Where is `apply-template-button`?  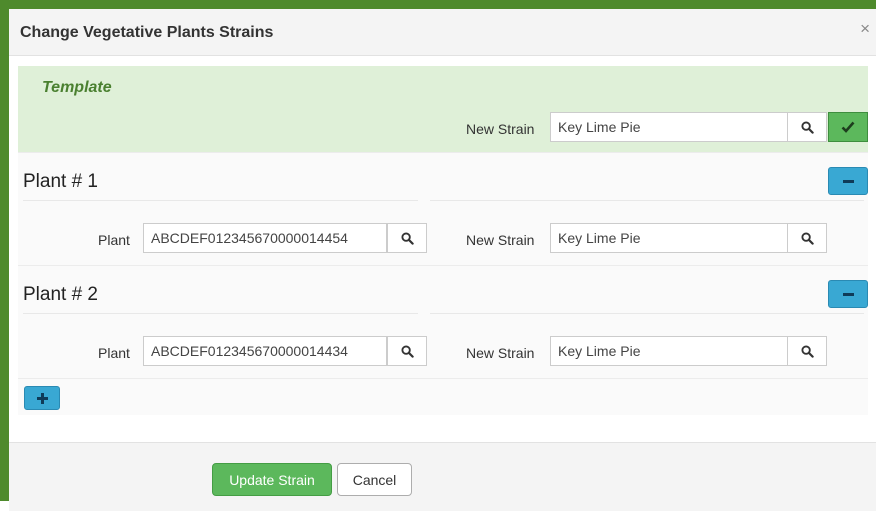
apply-template-button is located at coordinates (848, 127).